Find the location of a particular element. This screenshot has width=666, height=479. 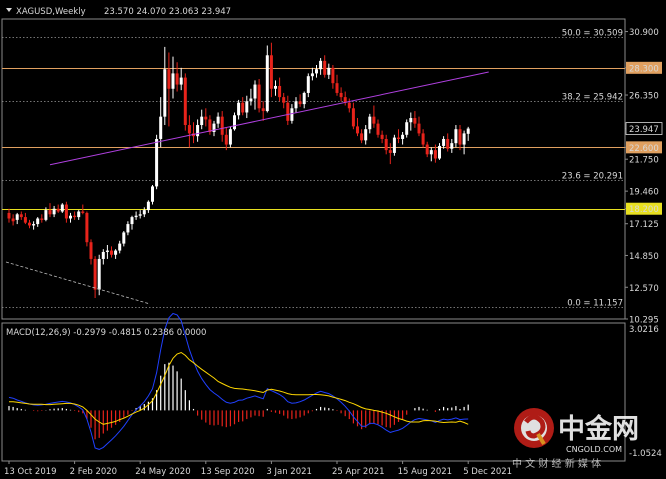

time-axis-label: 25 Apr 2021 is located at coordinates (358, 472).